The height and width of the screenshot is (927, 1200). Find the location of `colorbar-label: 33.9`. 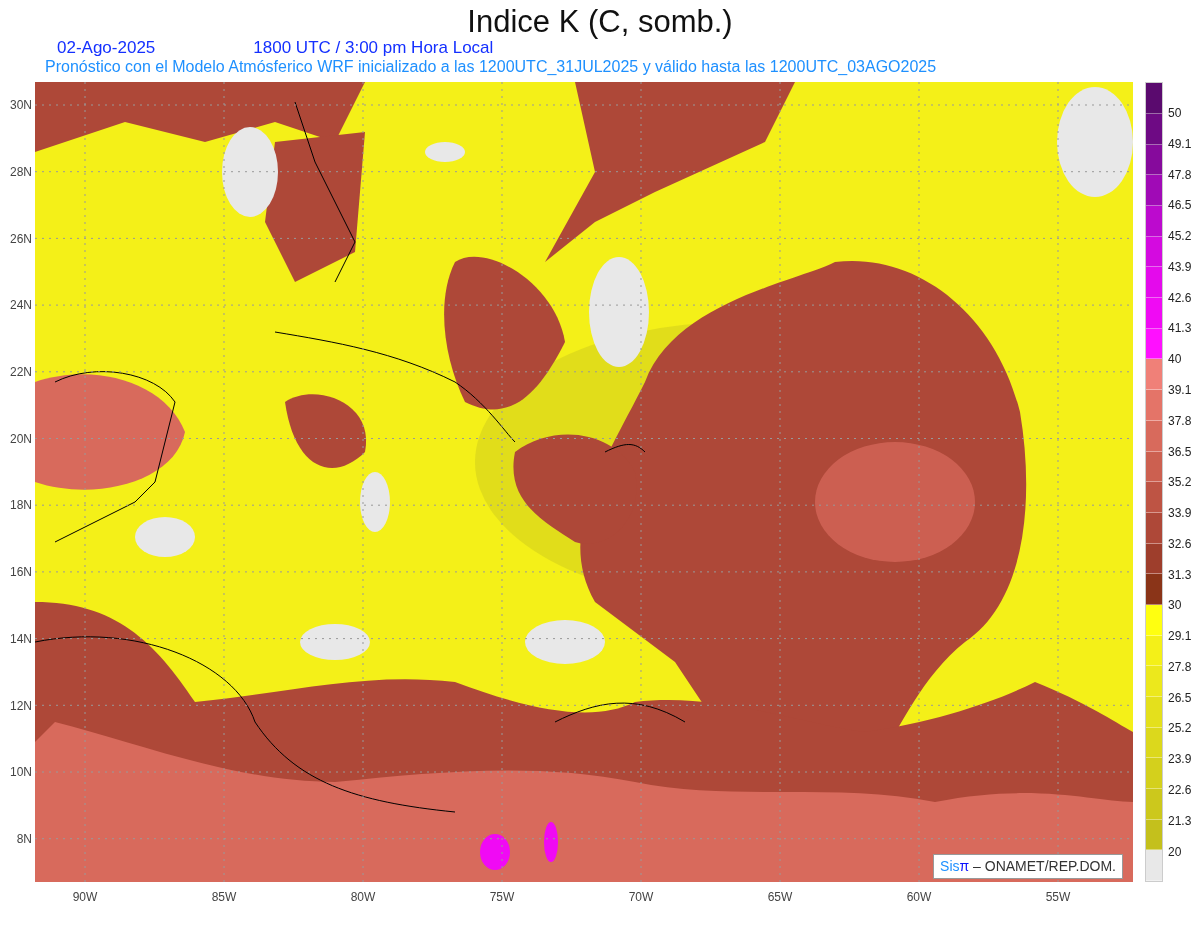

colorbar-label: 33.9 is located at coordinates (1180, 514).